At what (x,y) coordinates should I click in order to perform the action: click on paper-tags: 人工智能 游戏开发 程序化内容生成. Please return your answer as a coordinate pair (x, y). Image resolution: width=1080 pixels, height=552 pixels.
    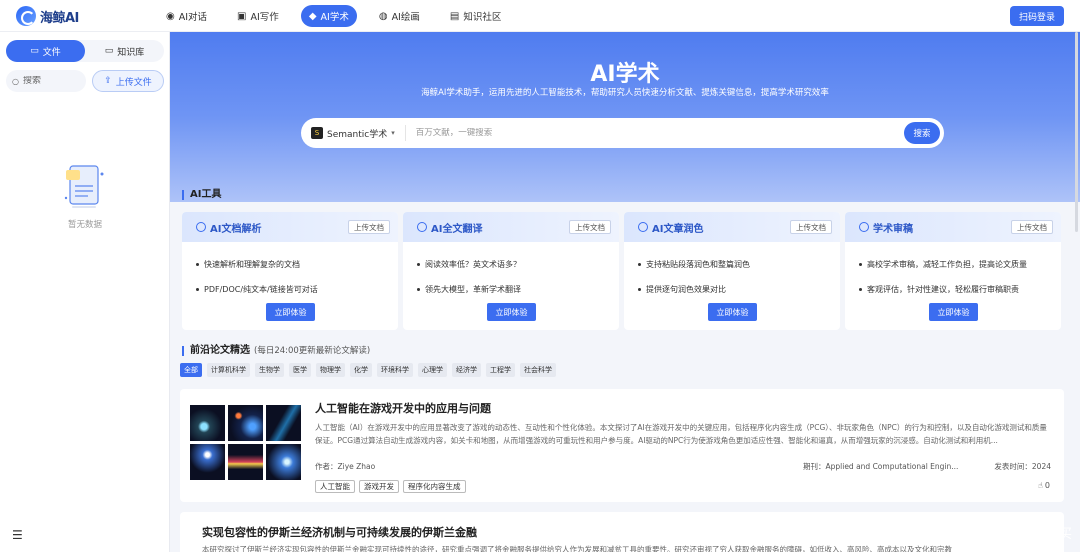
    Looking at the image, I should click on (390, 486).